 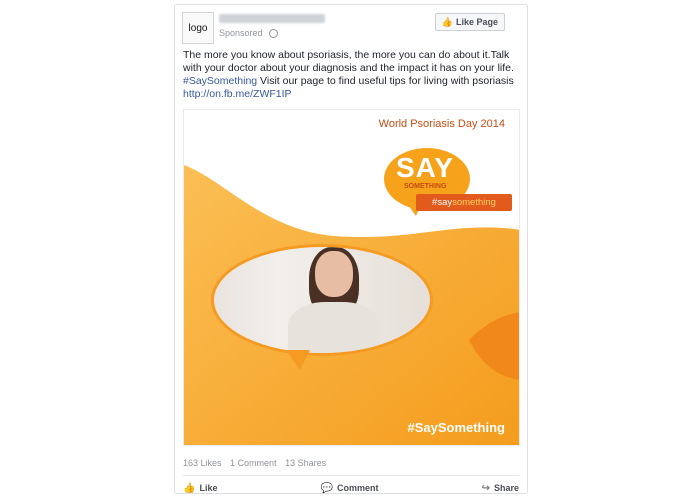 I want to click on advertiser-logo: logo, so click(x=198, y=28).